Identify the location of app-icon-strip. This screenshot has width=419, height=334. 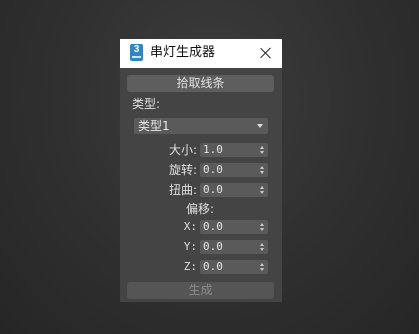
(136, 57).